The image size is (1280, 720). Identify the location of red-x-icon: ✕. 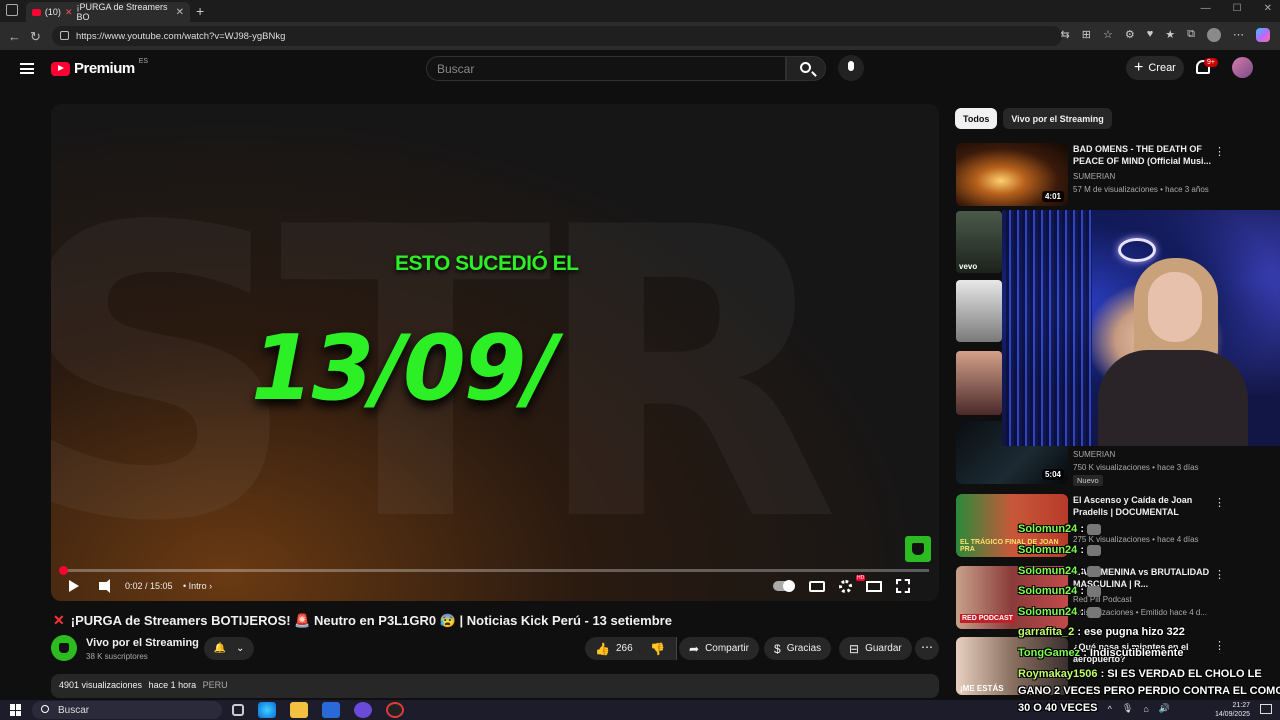
(59, 620).